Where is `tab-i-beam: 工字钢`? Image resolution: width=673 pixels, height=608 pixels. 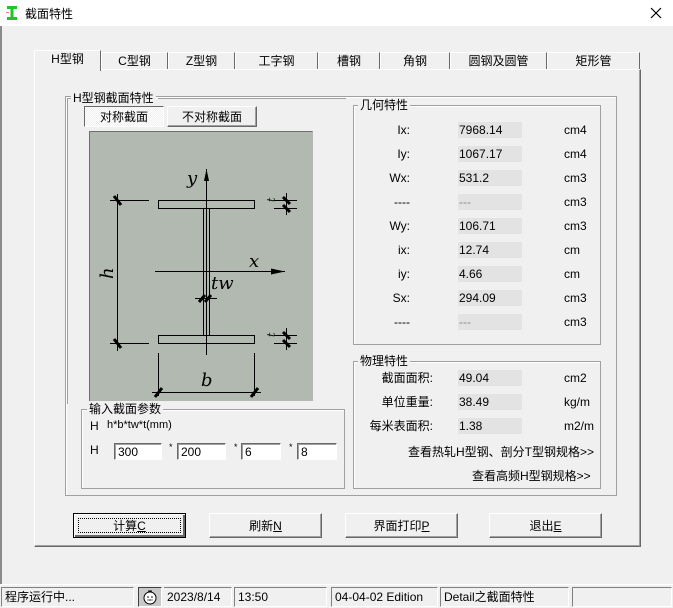 tab-i-beam: 工字钢 is located at coordinates (276, 61).